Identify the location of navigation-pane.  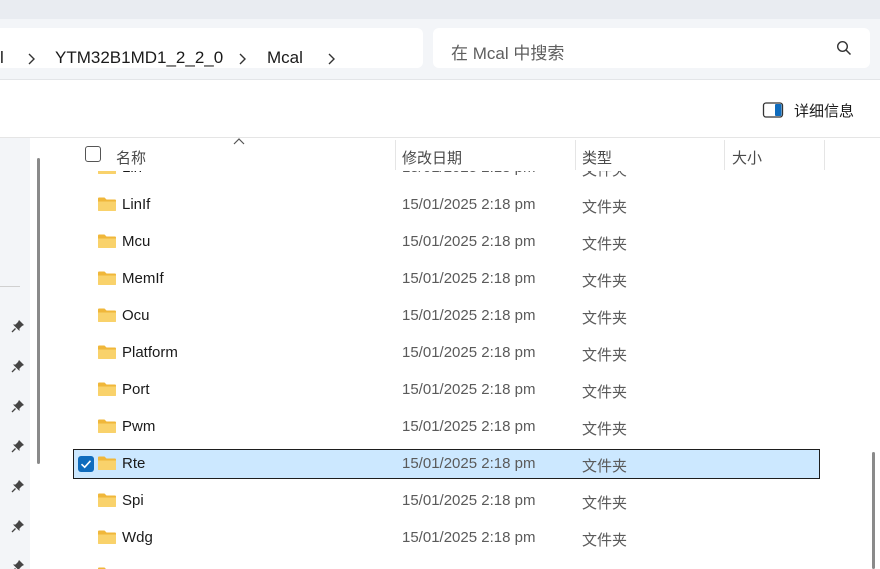
(15, 353).